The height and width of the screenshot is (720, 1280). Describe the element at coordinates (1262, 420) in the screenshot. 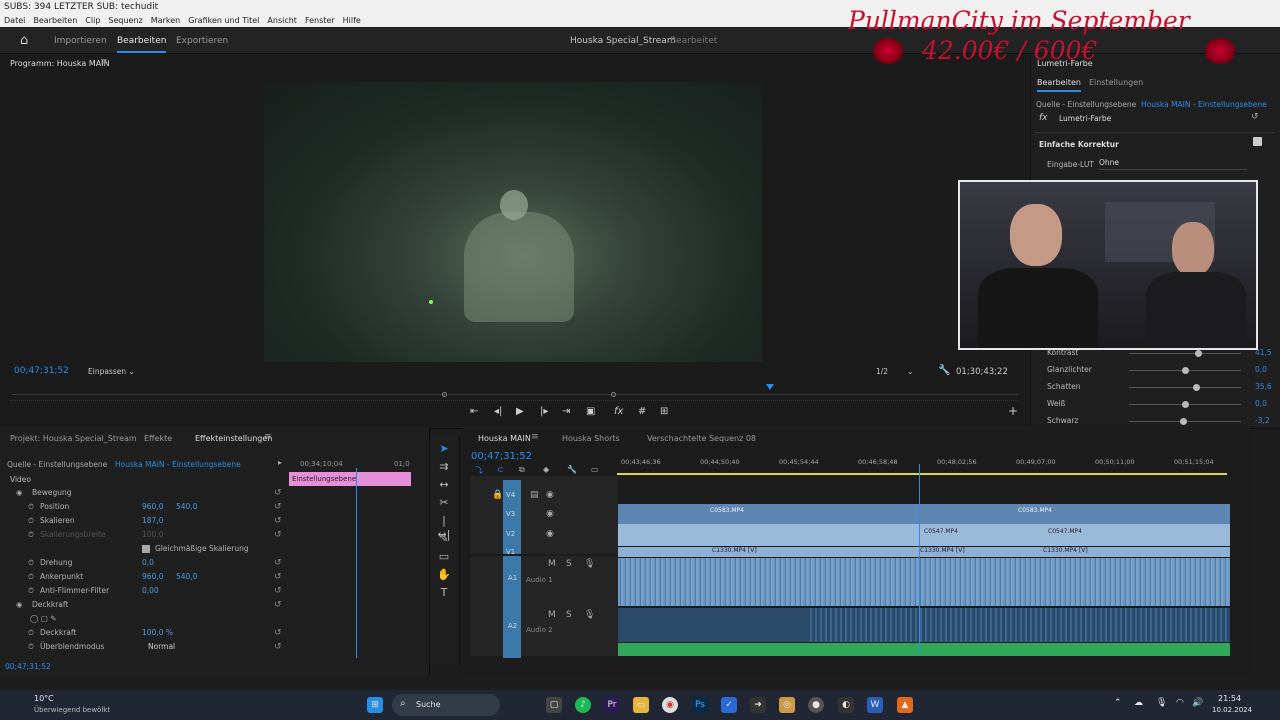

I see `slider-value: -3,2` at that location.